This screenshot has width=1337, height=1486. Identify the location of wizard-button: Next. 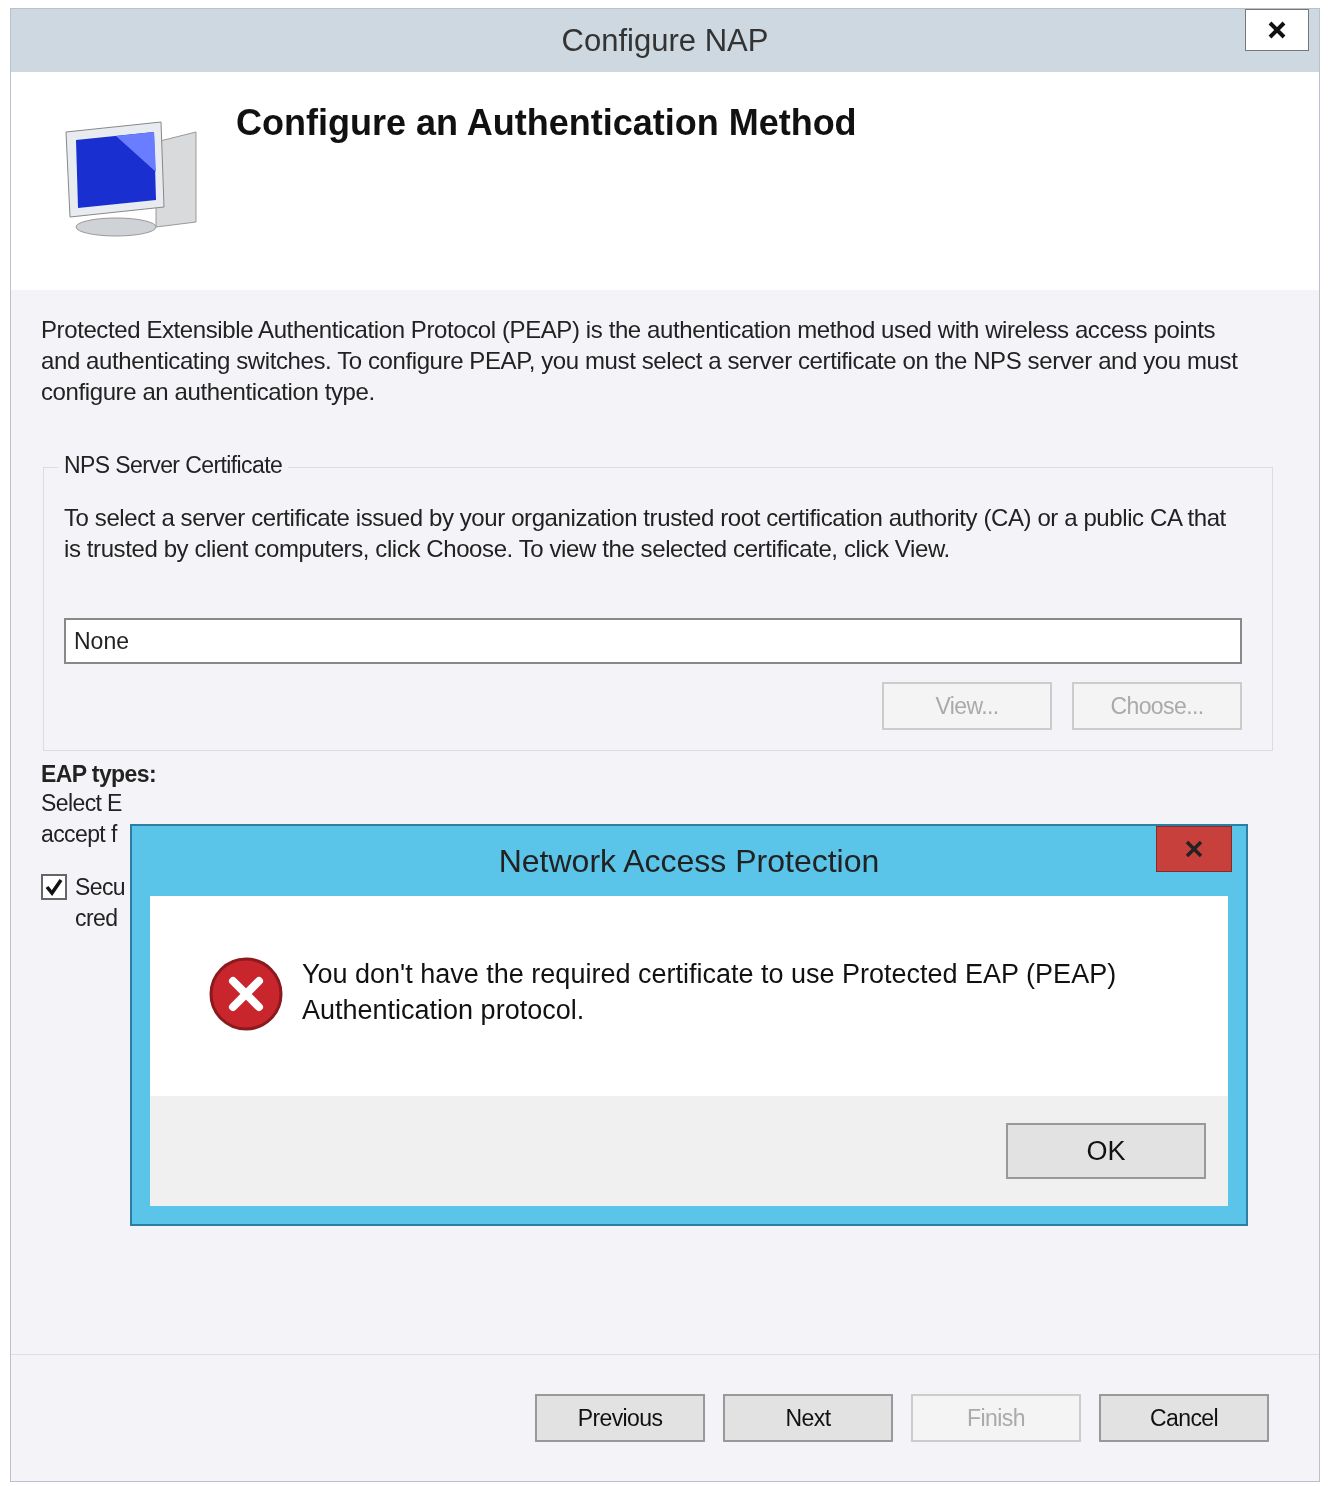
(808, 1418).